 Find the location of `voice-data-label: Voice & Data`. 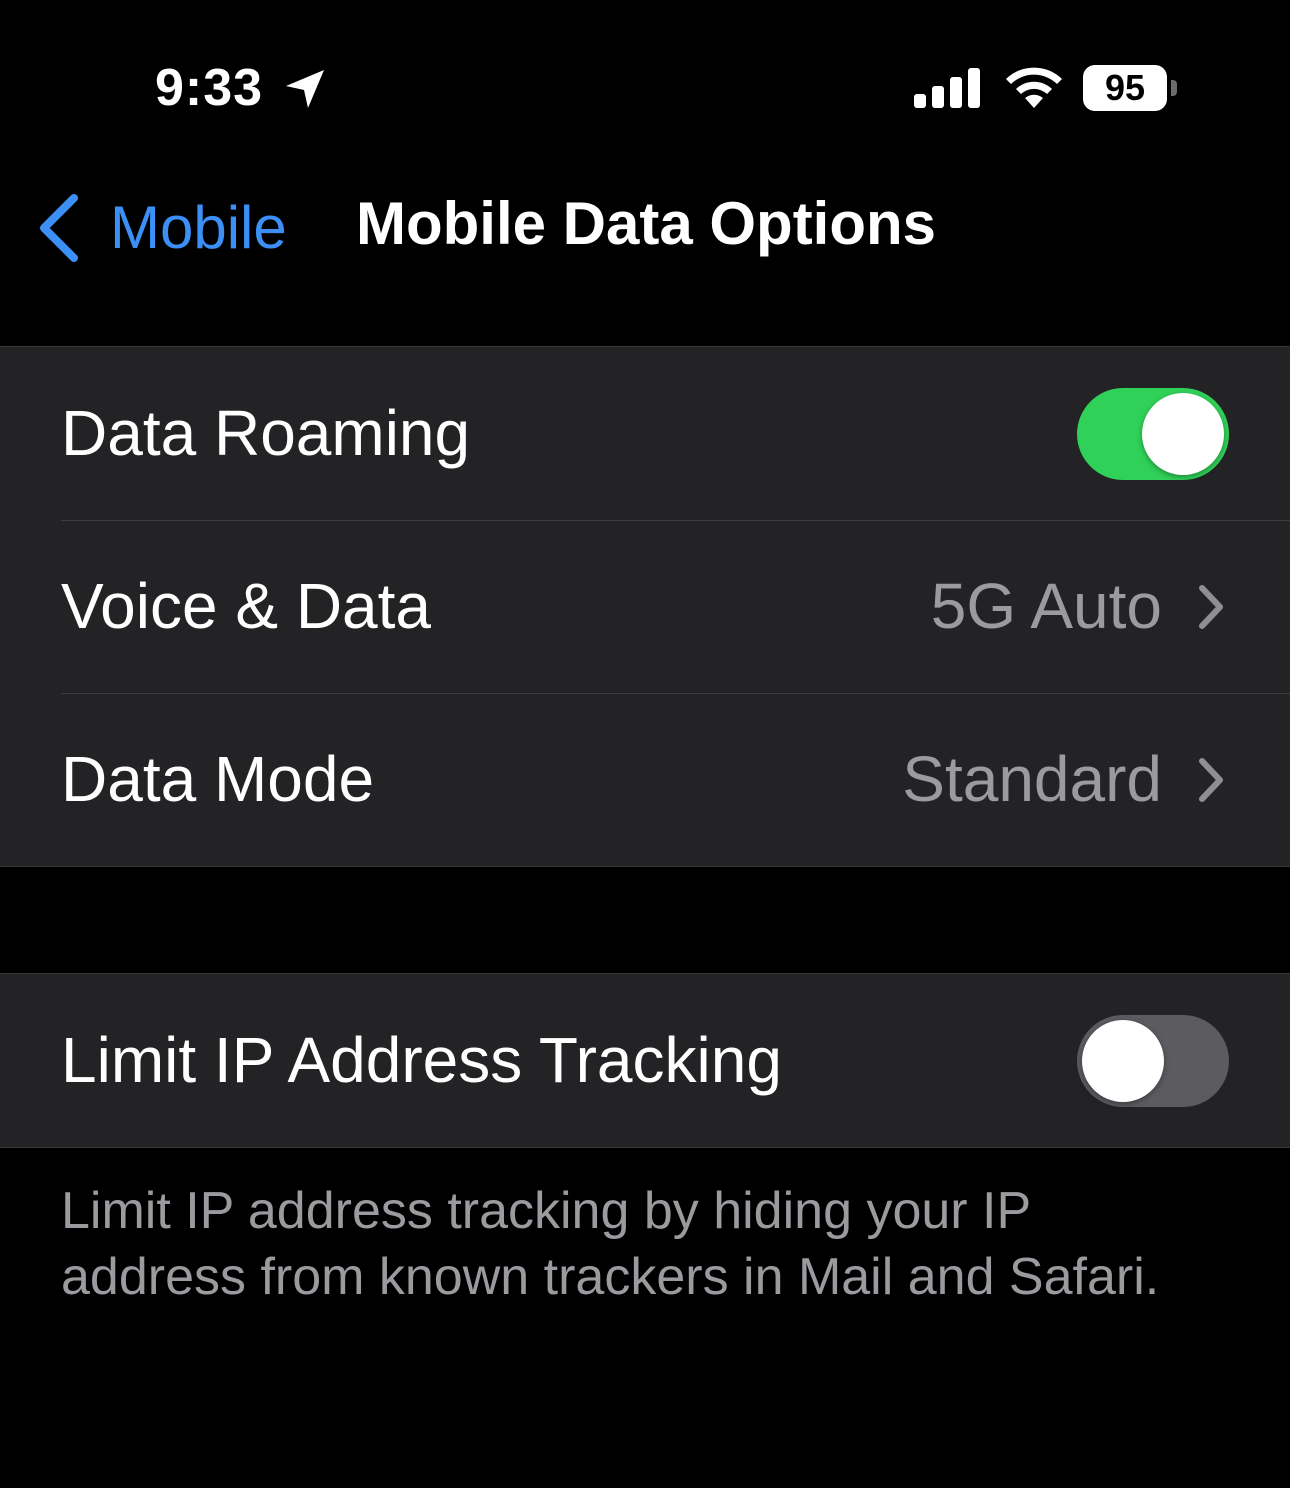

voice-data-label: Voice & Data is located at coordinates (246, 606).